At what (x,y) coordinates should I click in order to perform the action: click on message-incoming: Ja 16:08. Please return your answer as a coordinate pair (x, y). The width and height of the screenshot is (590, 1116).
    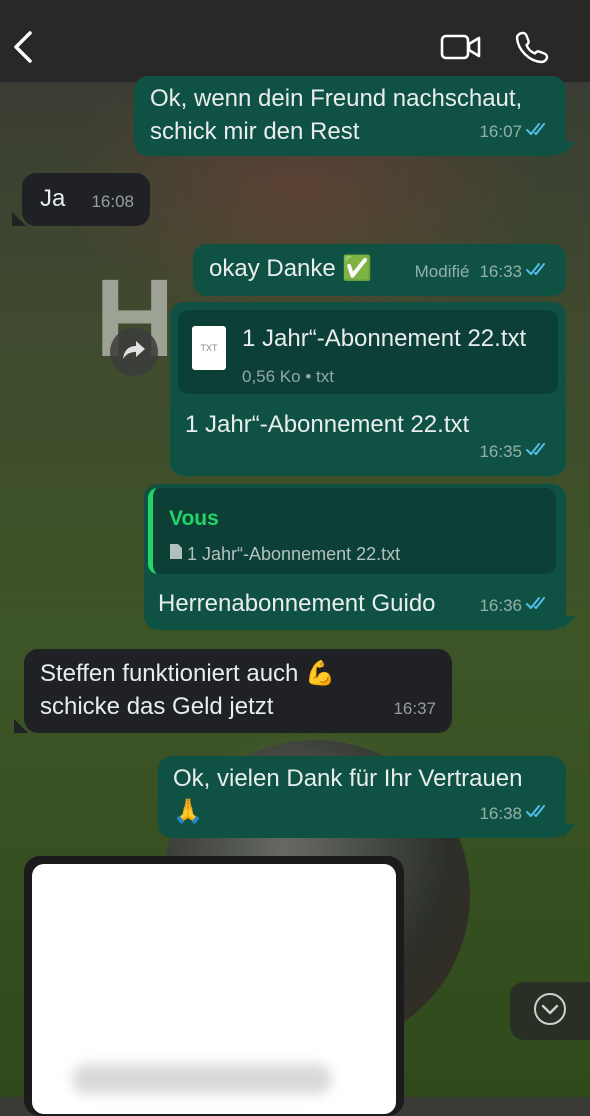
    Looking at the image, I should click on (86, 199).